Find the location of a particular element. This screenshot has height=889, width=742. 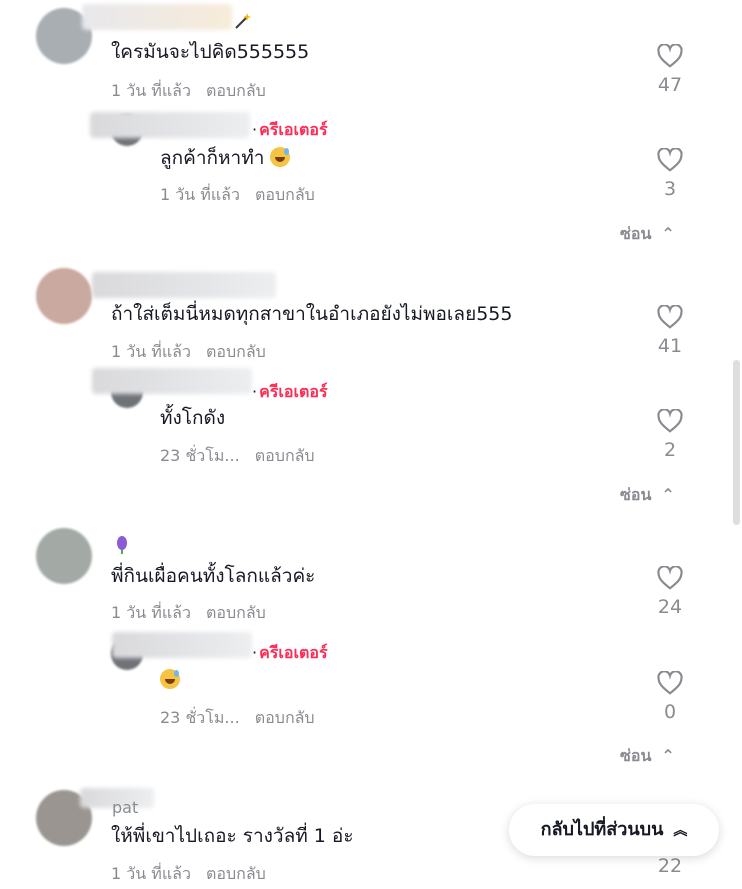

comment-text: พี่กินเผื่อคนทั้งโลกแล้วค่ะ is located at coordinates (213, 576).